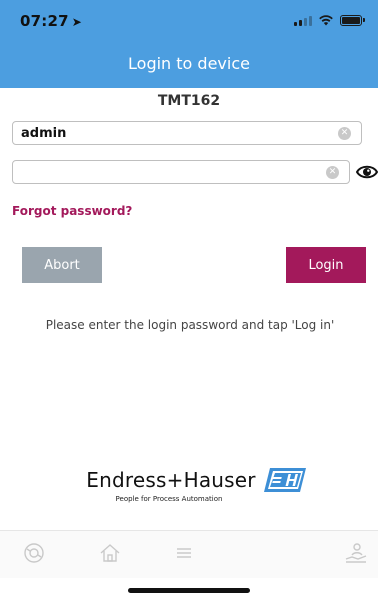 The height and width of the screenshot is (600, 378). What do you see at coordinates (189, 22) in the screenshot?
I see `status-bar: 07:27 ➤` at bounding box center [189, 22].